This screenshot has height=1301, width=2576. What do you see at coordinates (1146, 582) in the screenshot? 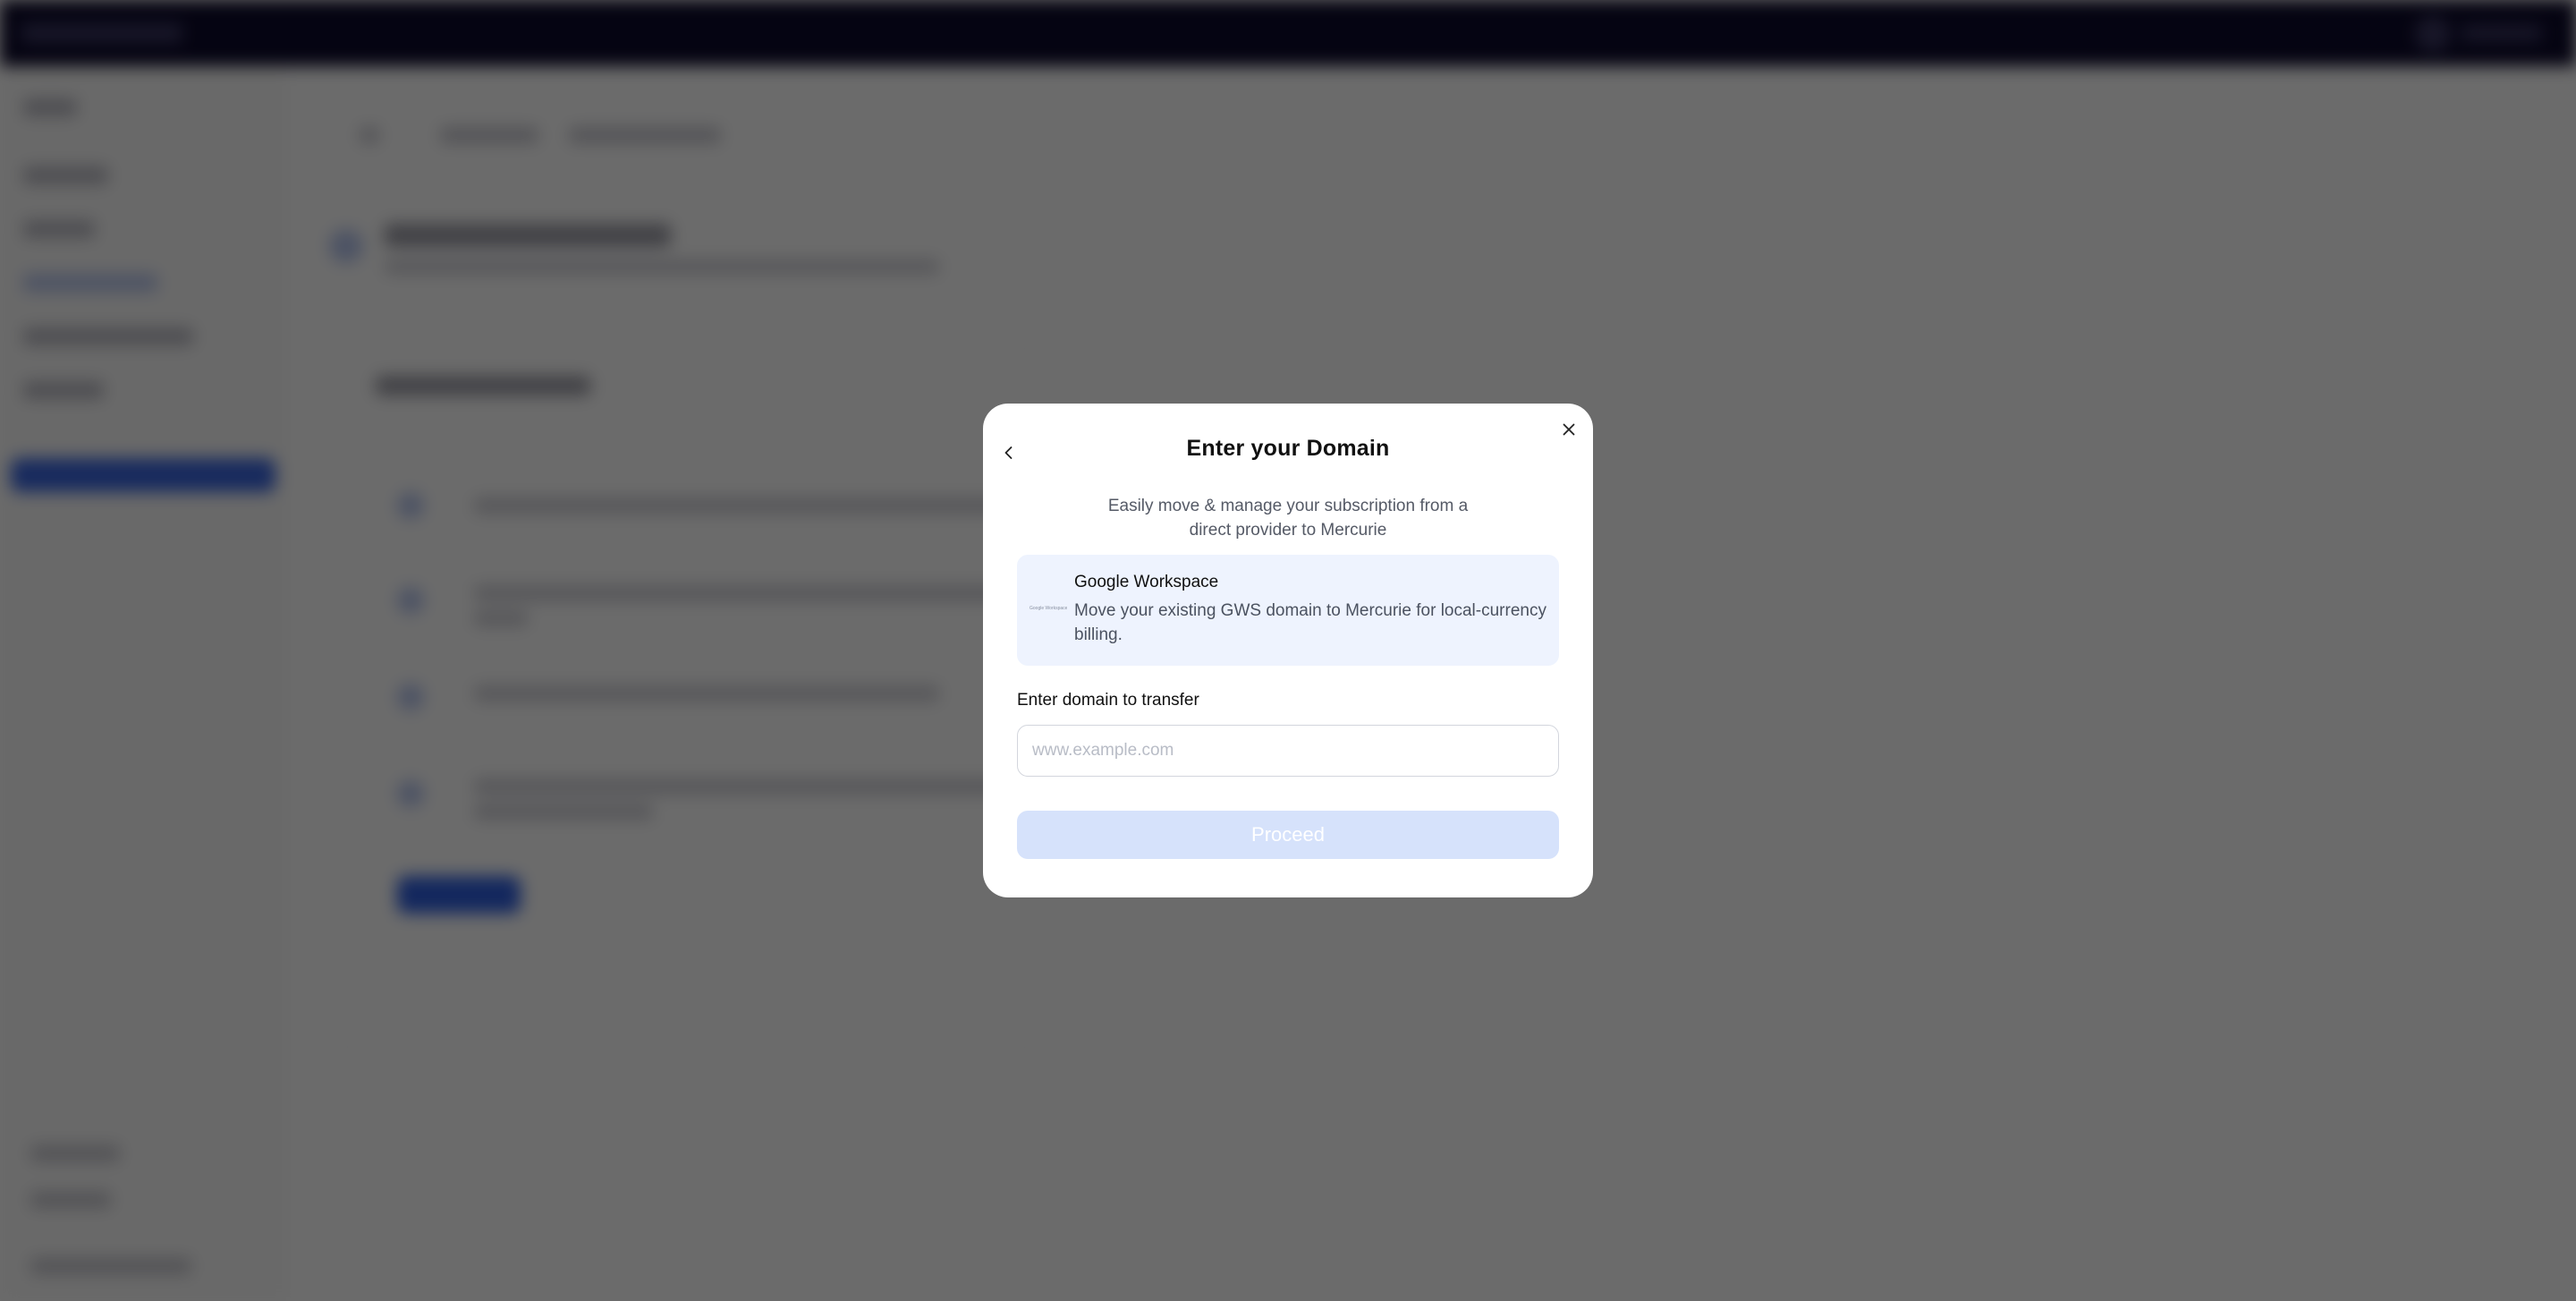
I see `provider-name: Google Workspace` at bounding box center [1146, 582].